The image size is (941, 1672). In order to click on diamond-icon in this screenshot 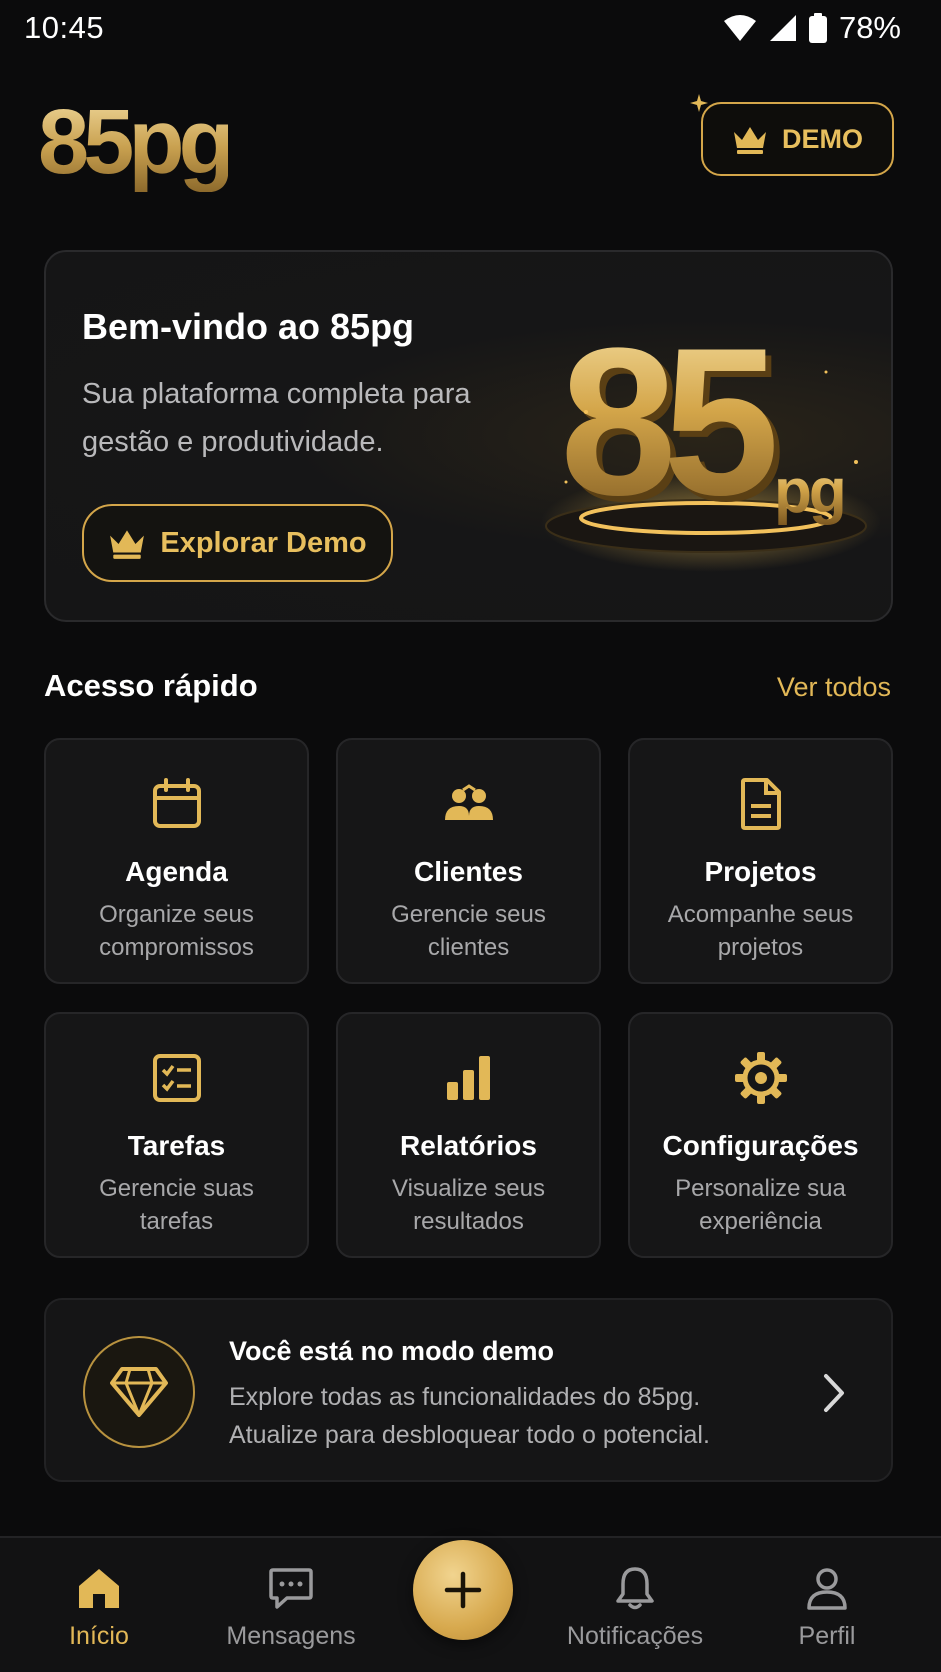, I will do `click(139, 1392)`.